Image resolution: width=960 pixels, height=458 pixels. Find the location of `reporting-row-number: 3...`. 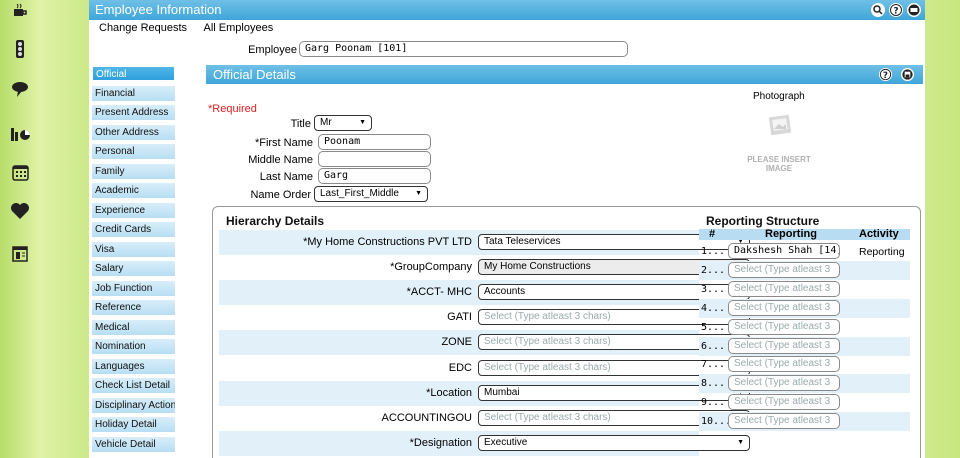

reporting-row-number: 3... is located at coordinates (713, 289).